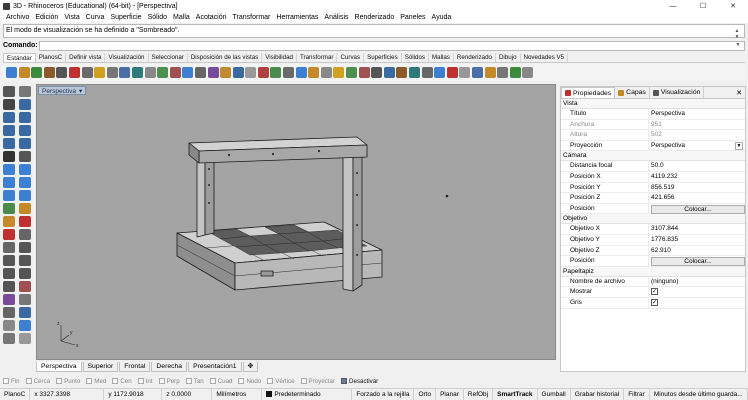  I want to click on save-icon, so click(37, 72).